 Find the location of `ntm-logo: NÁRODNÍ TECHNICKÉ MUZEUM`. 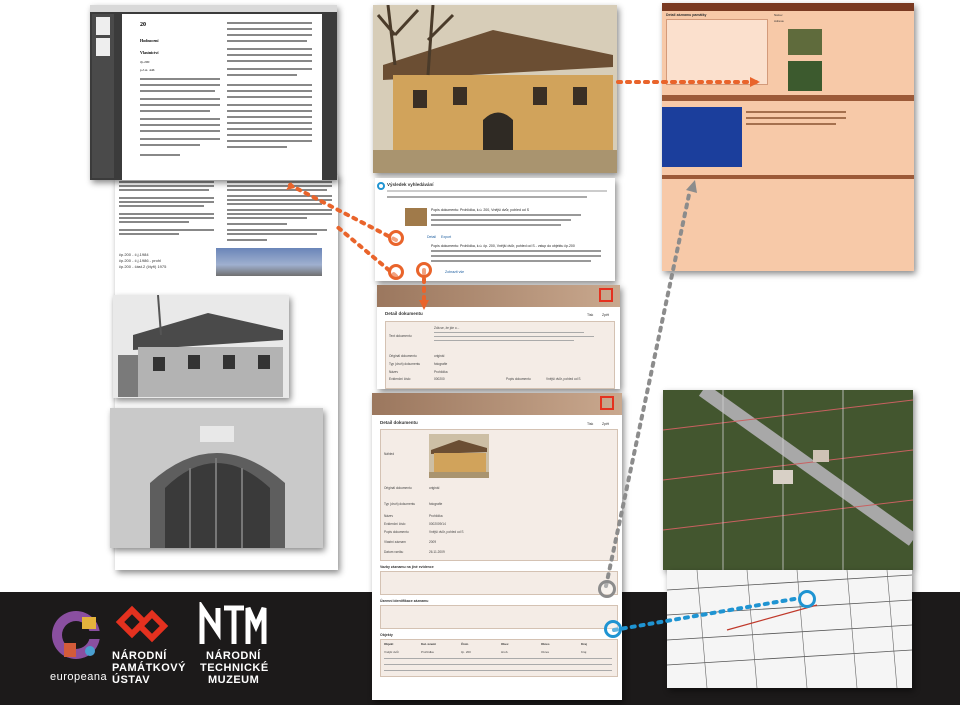

ntm-logo: NÁRODNÍ TECHNICKÉ MUZEUM is located at coordinates (239, 644).